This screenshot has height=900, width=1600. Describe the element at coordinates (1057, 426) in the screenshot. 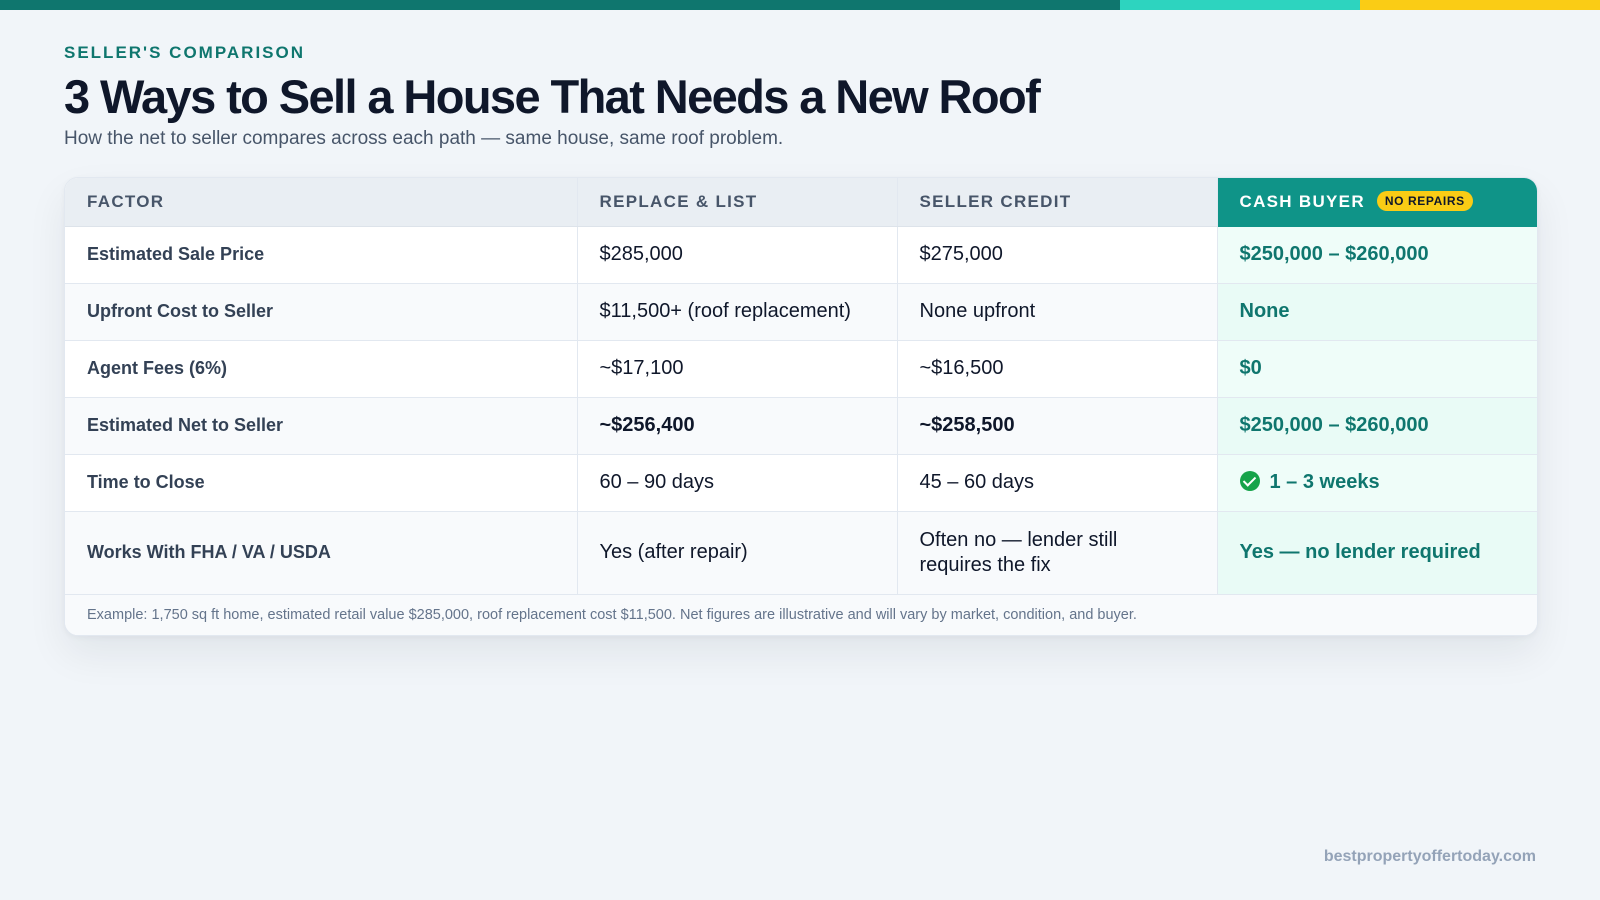

I see `credit-value: ~$258,500` at that location.